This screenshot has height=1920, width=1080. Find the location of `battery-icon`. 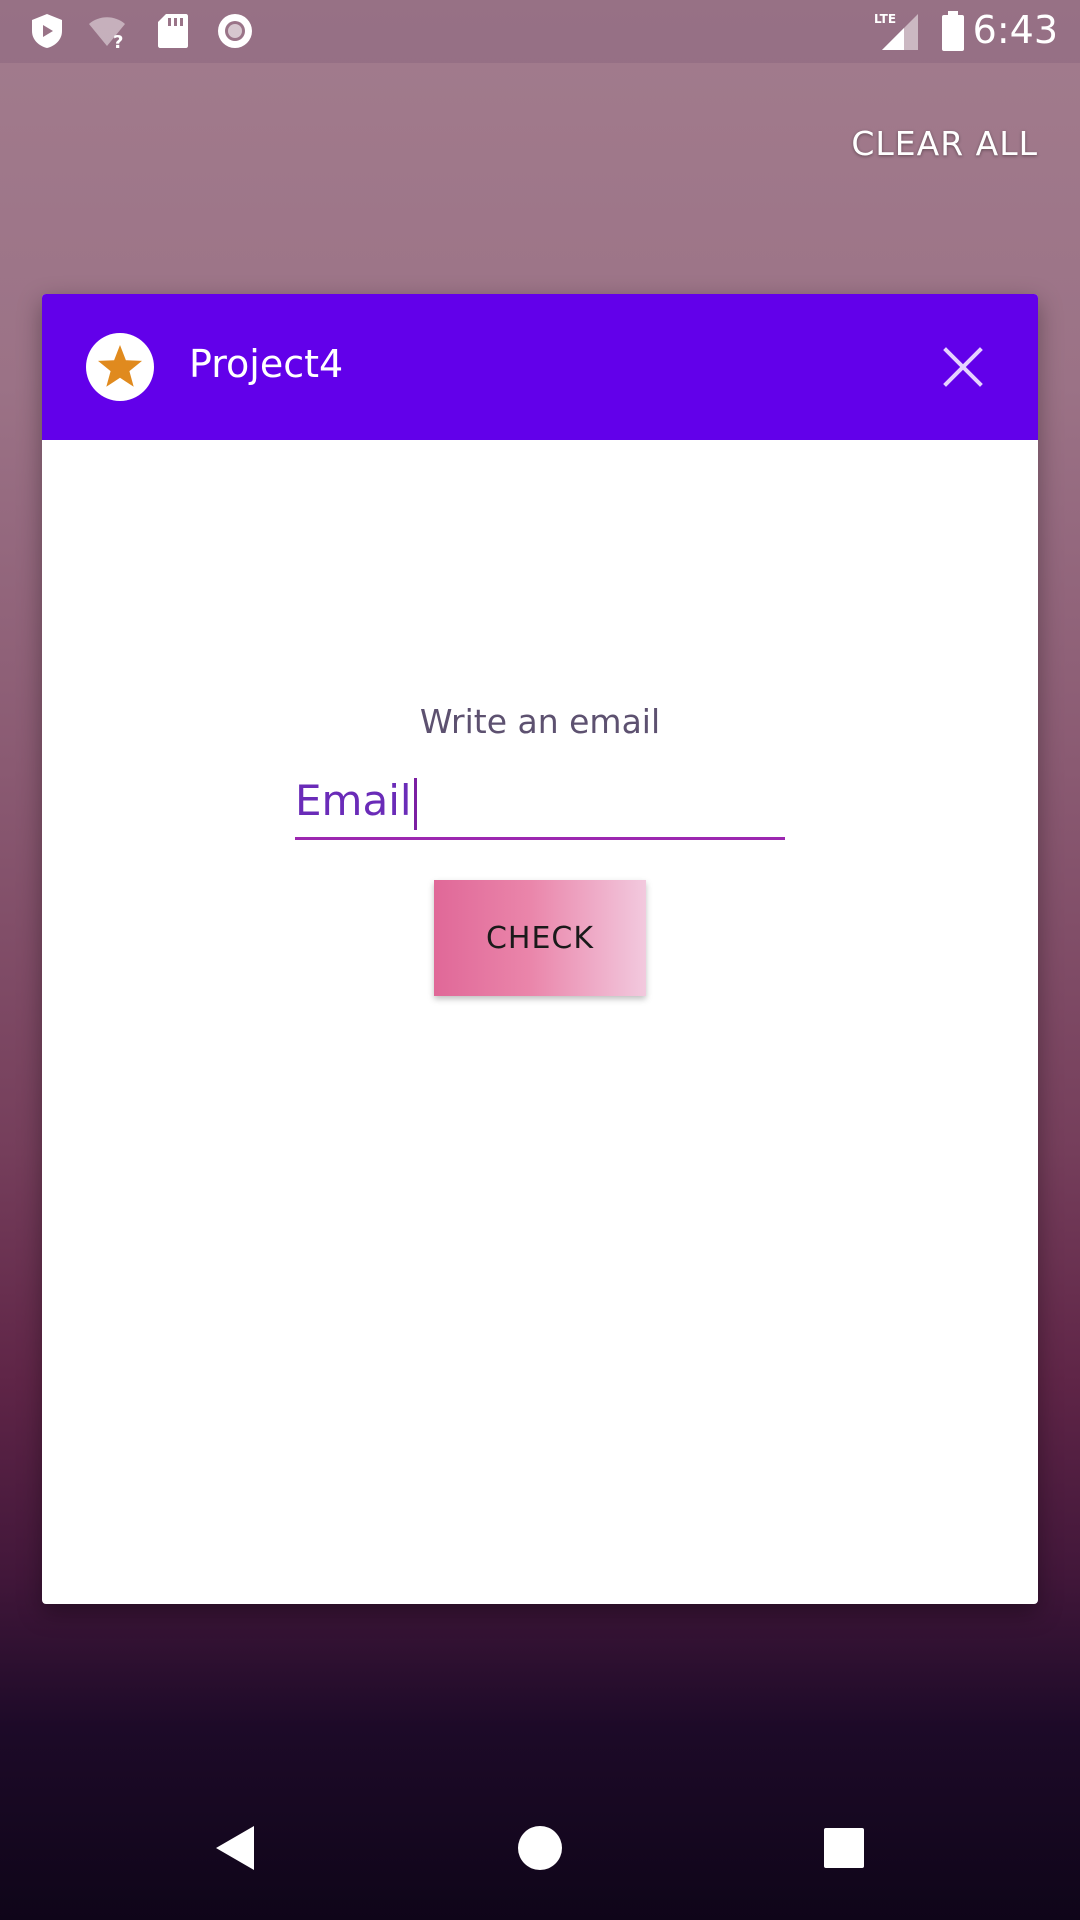

battery-icon is located at coordinates (953, 31).